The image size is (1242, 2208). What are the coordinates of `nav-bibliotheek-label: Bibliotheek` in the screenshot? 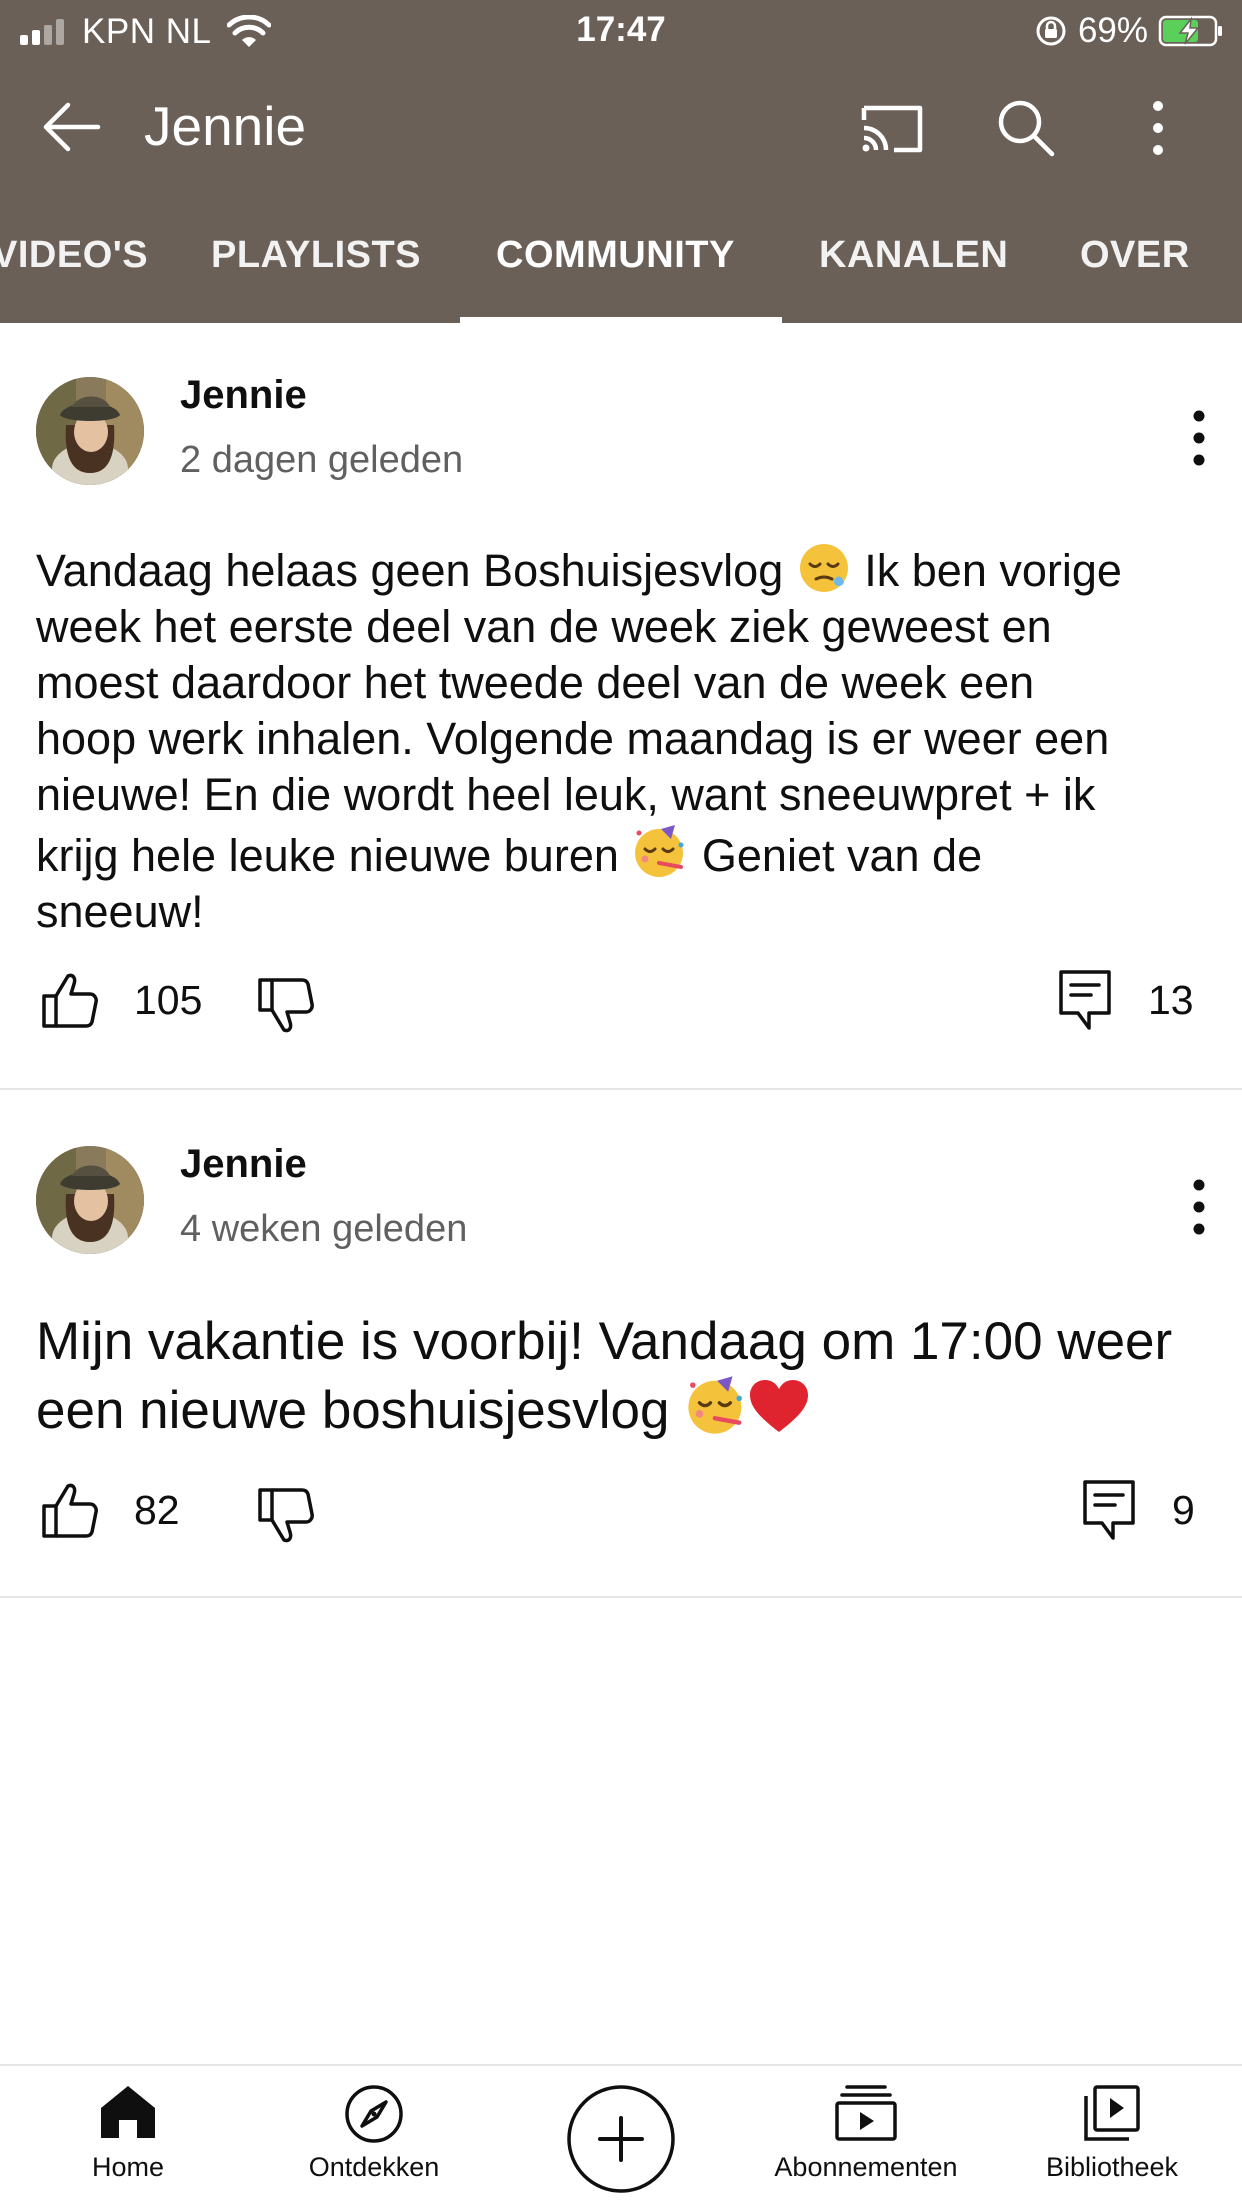 It's located at (1112, 2167).